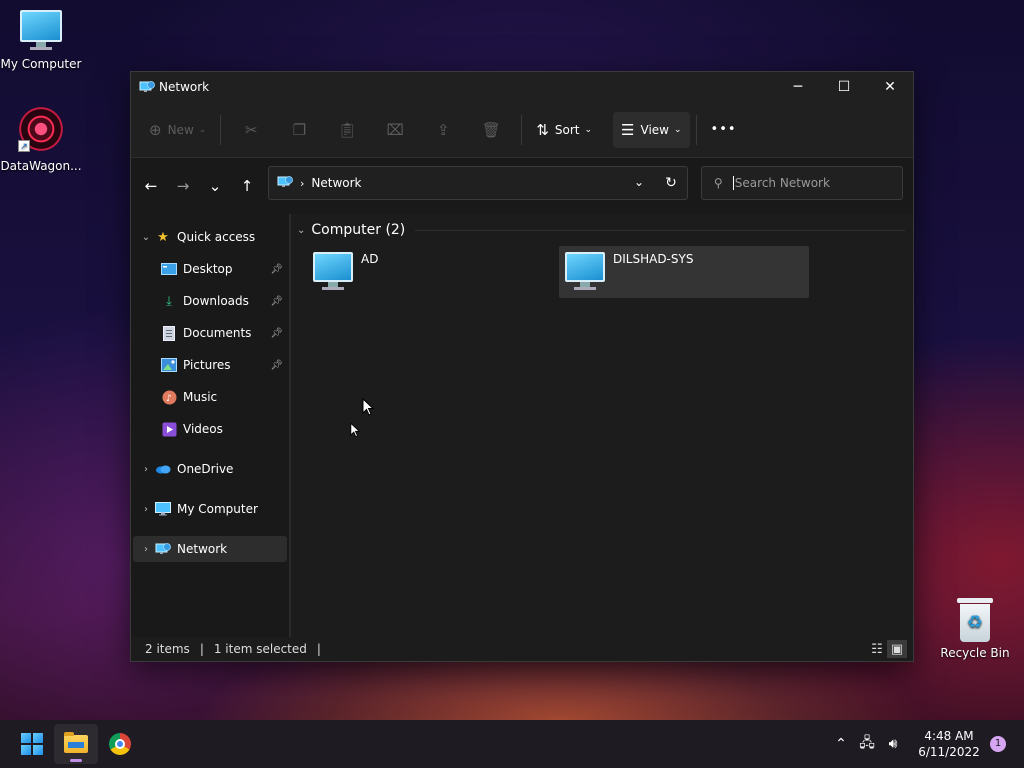  I want to click on rename-icon: ⌧, so click(395, 130).